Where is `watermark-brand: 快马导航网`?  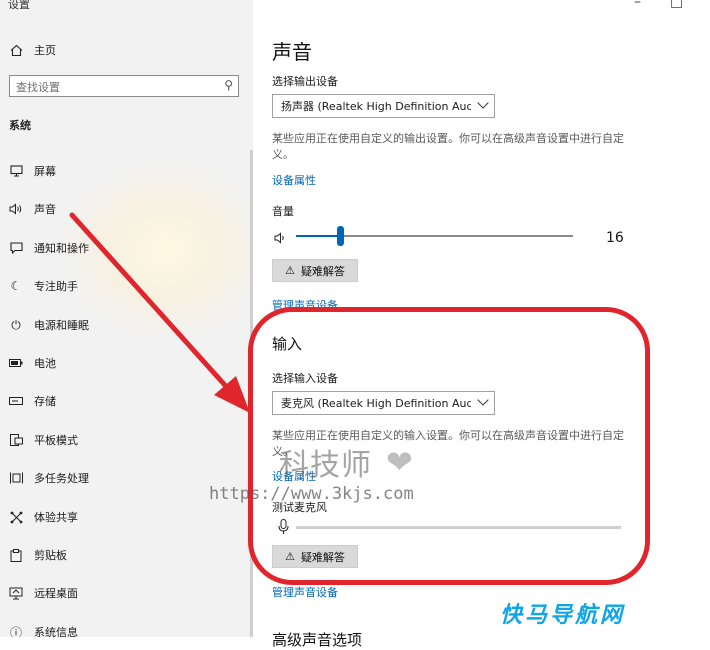 watermark-brand: 快马导航网 is located at coordinates (563, 615).